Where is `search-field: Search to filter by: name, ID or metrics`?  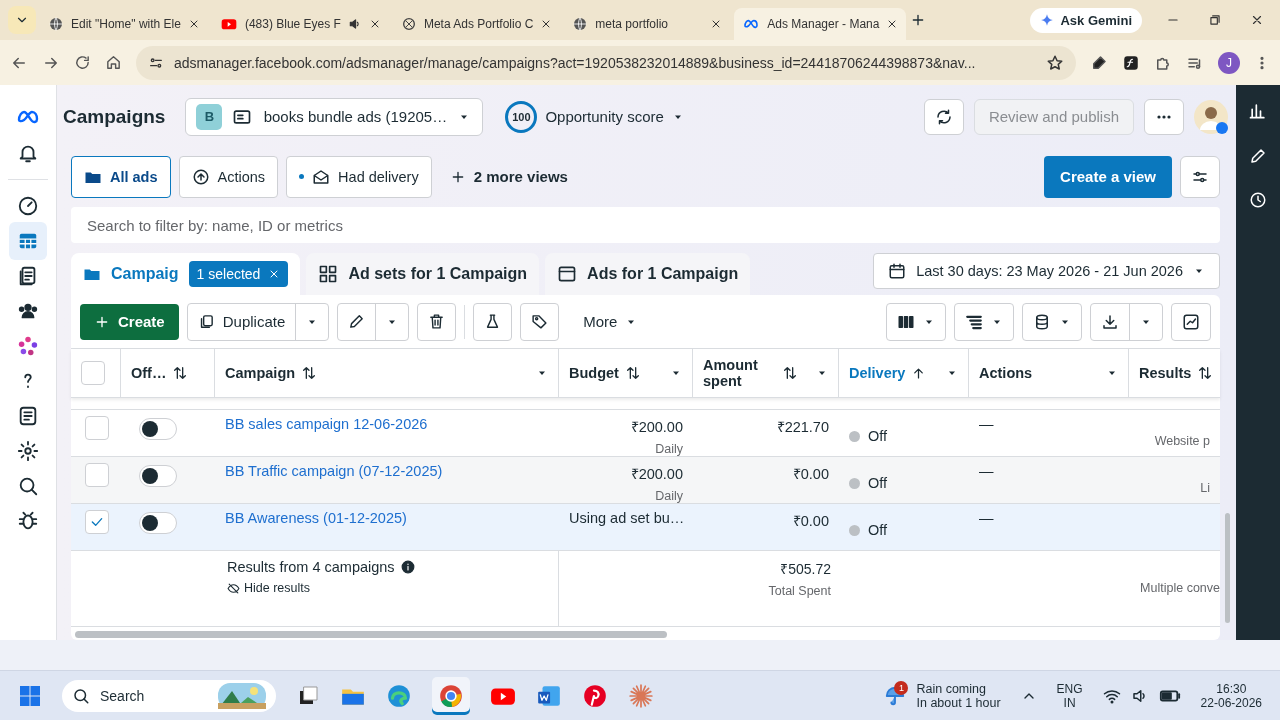 search-field: Search to filter by: name, ID or metrics is located at coordinates (645, 225).